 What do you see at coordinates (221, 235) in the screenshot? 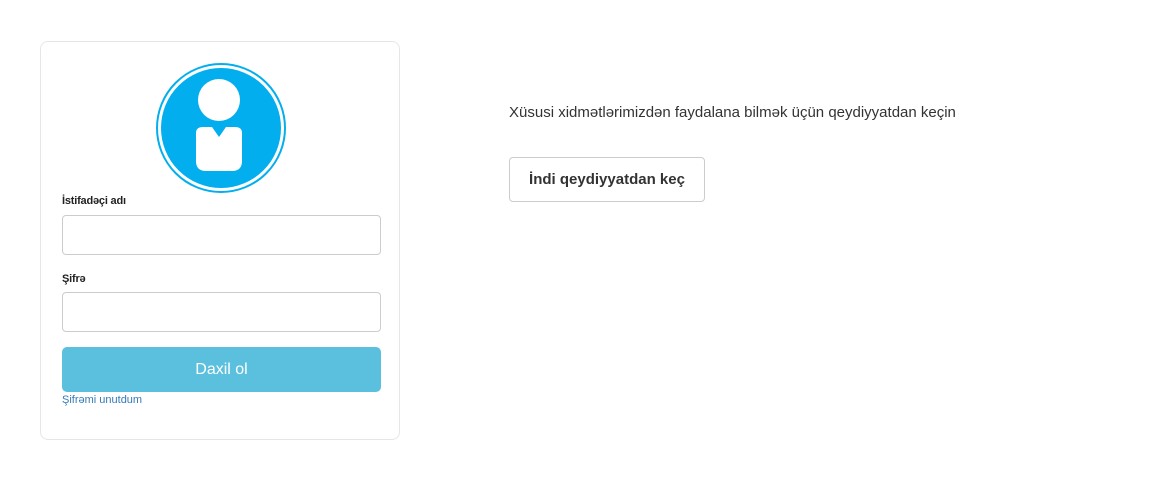
I see `username-input` at bounding box center [221, 235].